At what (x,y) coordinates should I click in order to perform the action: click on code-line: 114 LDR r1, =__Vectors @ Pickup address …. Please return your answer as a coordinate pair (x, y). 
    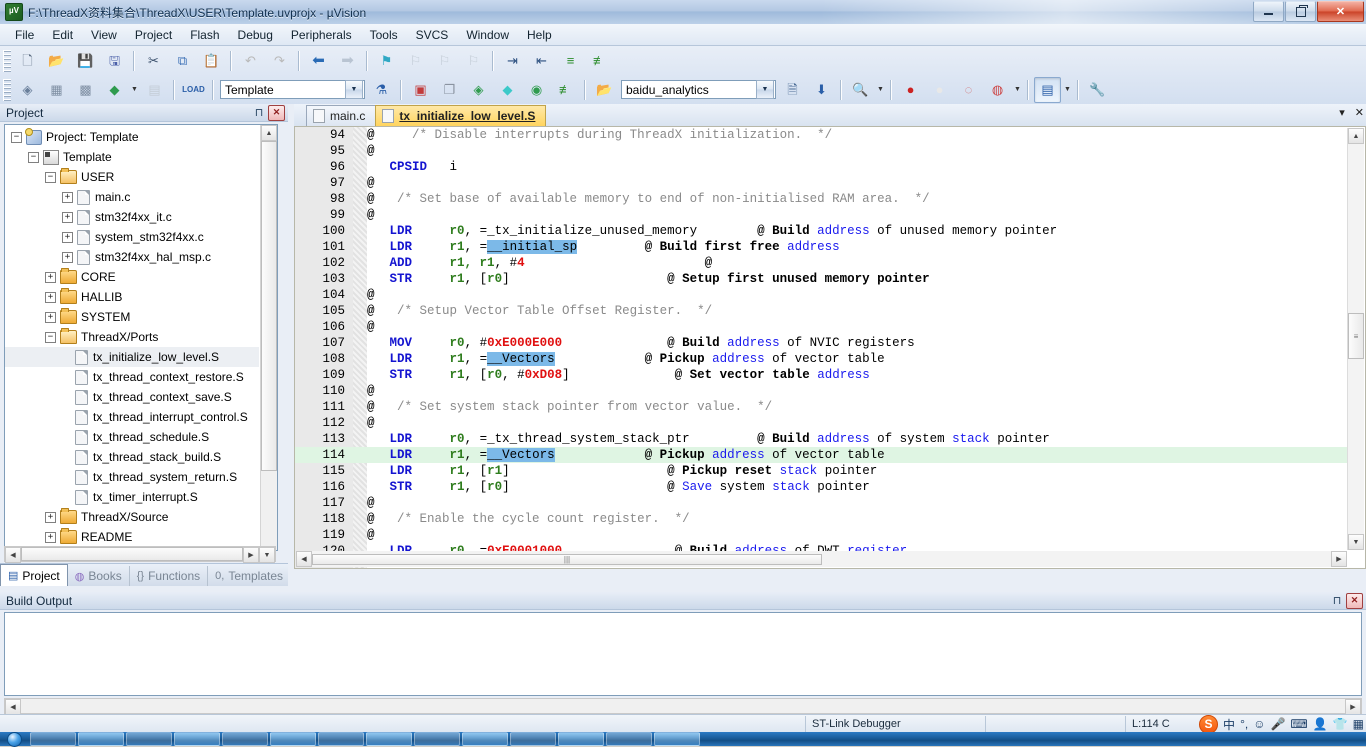
    Looking at the image, I should click on (821, 455).